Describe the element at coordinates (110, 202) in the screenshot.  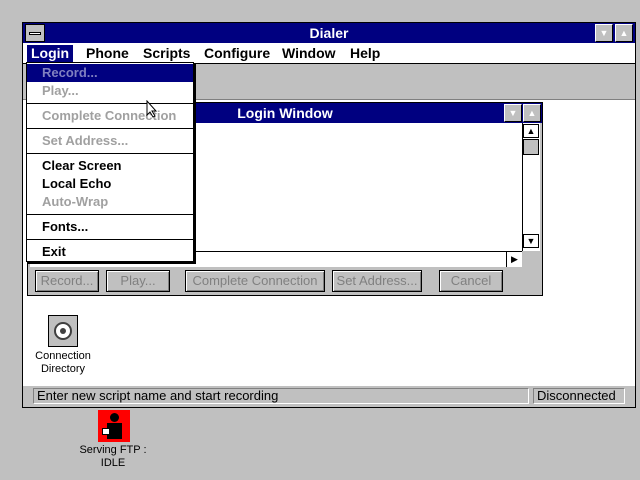
I see `menu-item-auto-wrap: Auto-Wrap` at that location.